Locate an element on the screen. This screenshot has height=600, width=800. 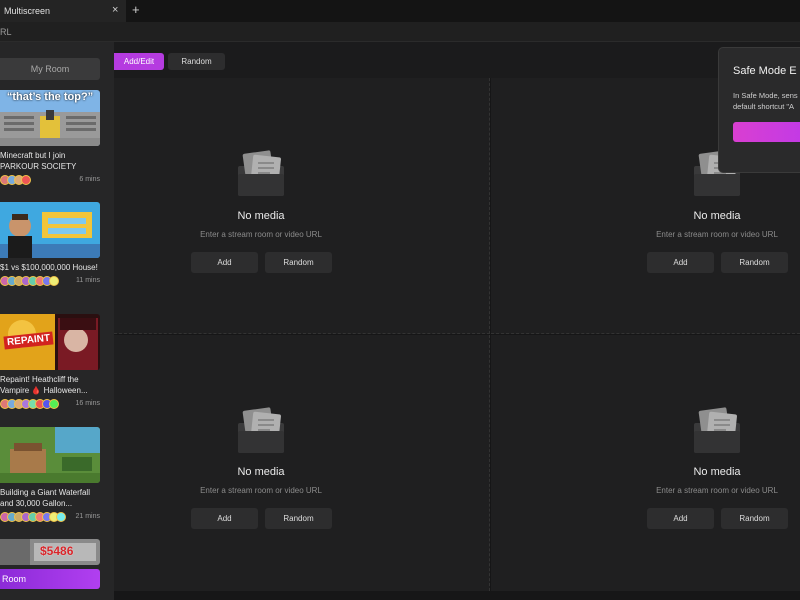
address-bar: RL is located at coordinates (400, 32).